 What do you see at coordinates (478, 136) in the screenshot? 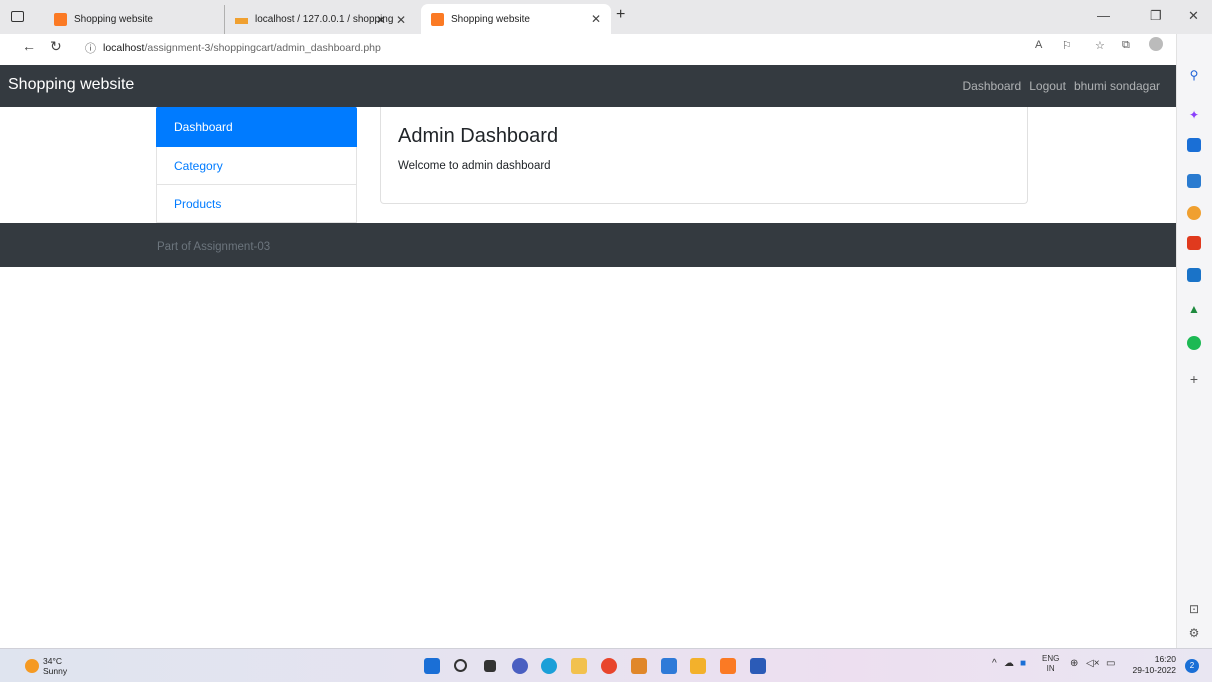
I see `page-title: Admin Dashboard` at bounding box center [478, 136].